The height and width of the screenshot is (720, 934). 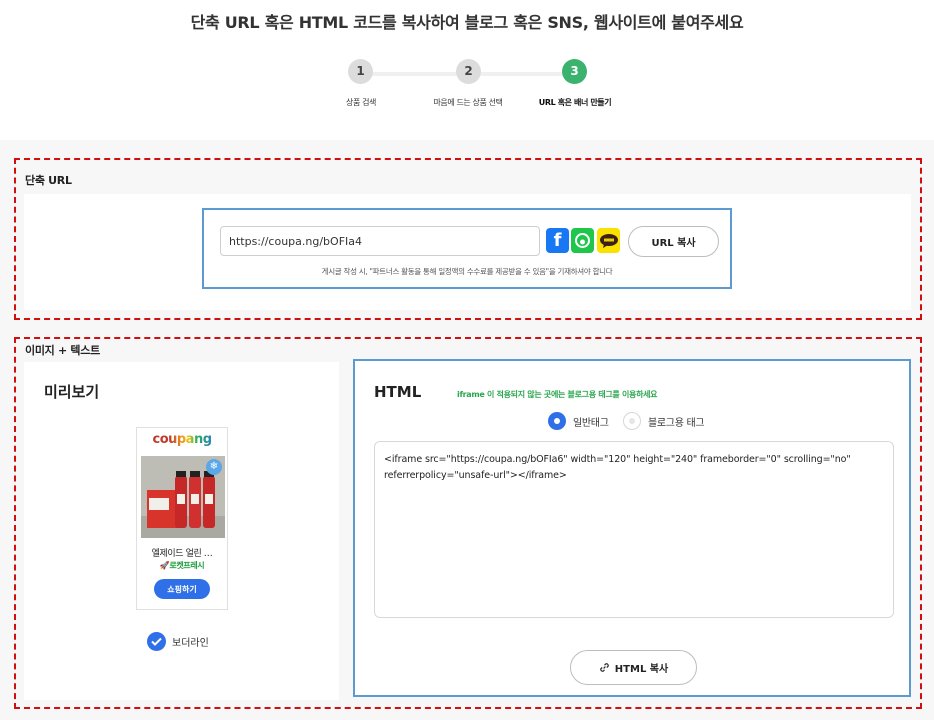 I want to click on band-icon, so click(x=582, y=240).